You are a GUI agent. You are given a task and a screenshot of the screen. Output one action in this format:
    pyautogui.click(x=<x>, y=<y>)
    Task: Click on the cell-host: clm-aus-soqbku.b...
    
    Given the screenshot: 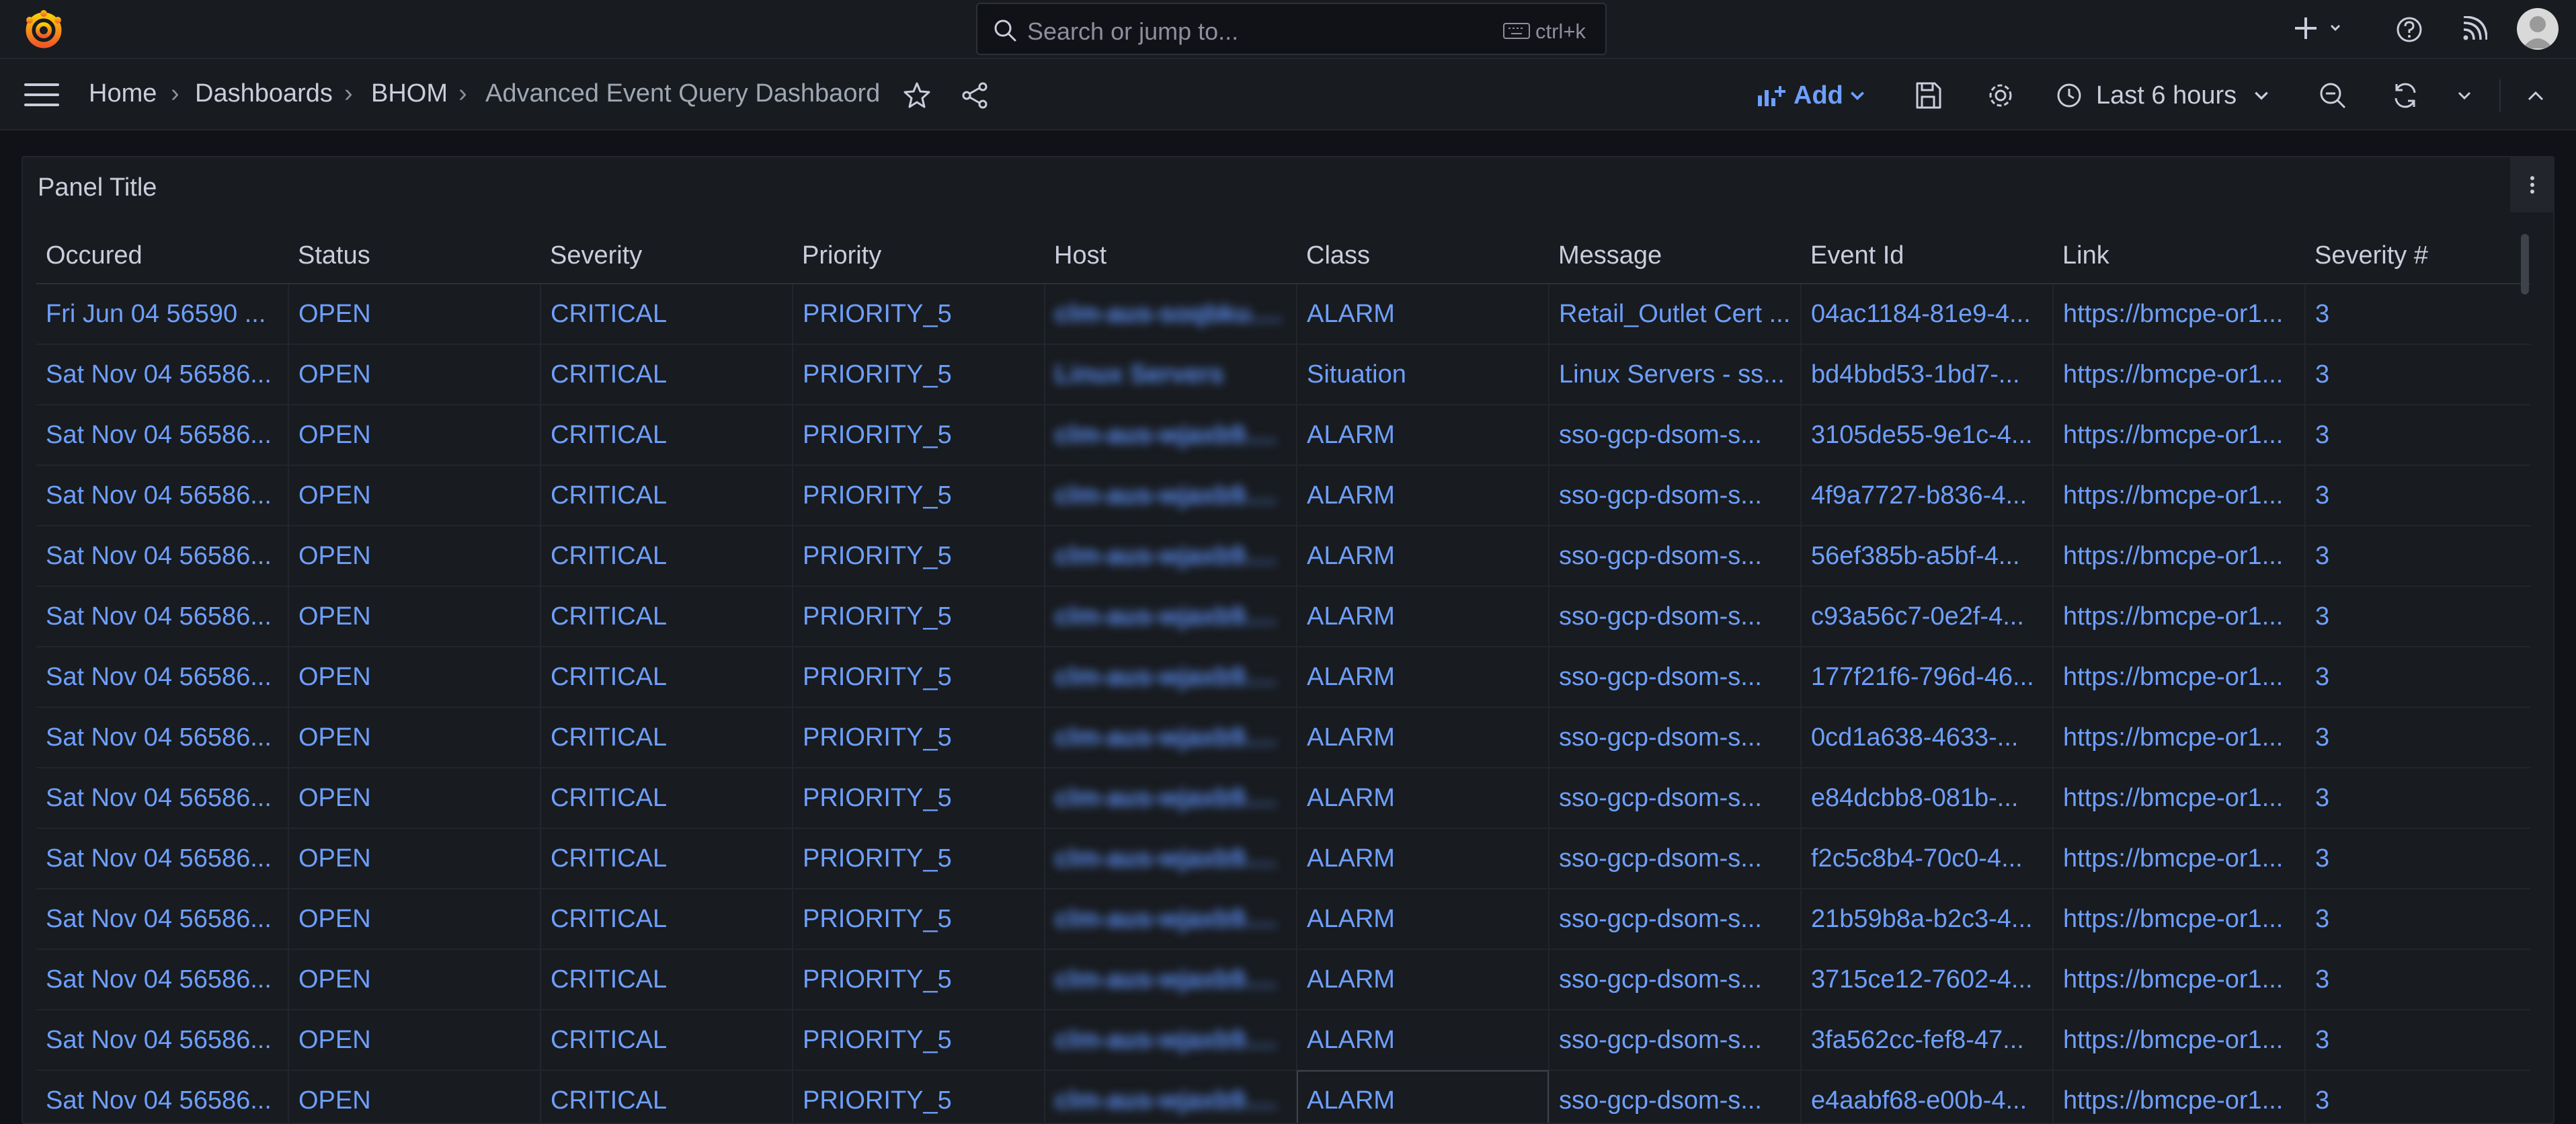 What is the action you would take?
    pyautogui.click(x=1171, y=314)
    